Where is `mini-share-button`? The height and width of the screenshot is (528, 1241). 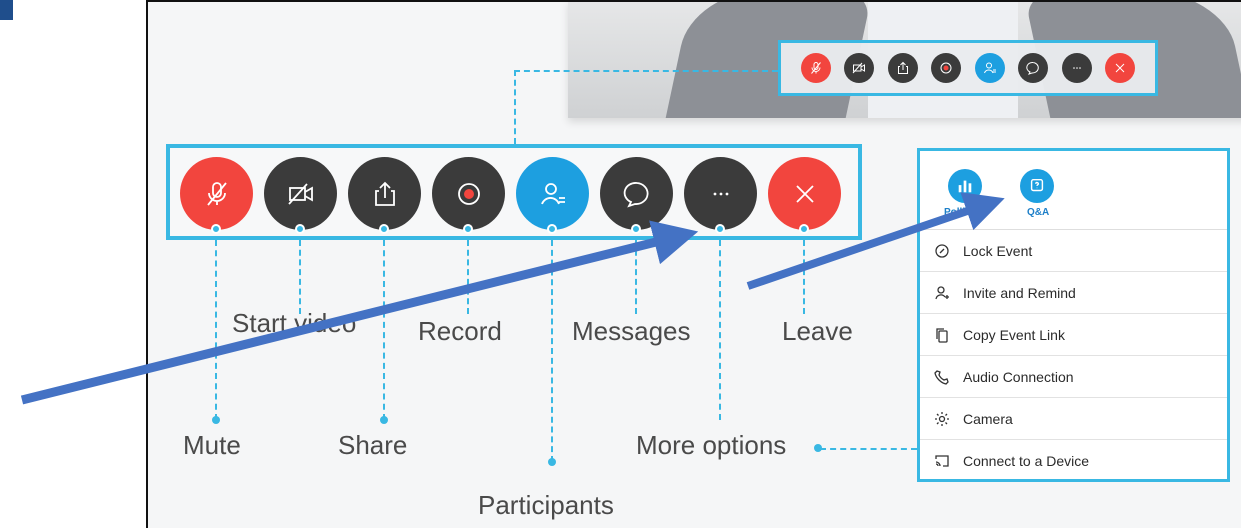
mini-share-button is located at coordinates (902, 68).